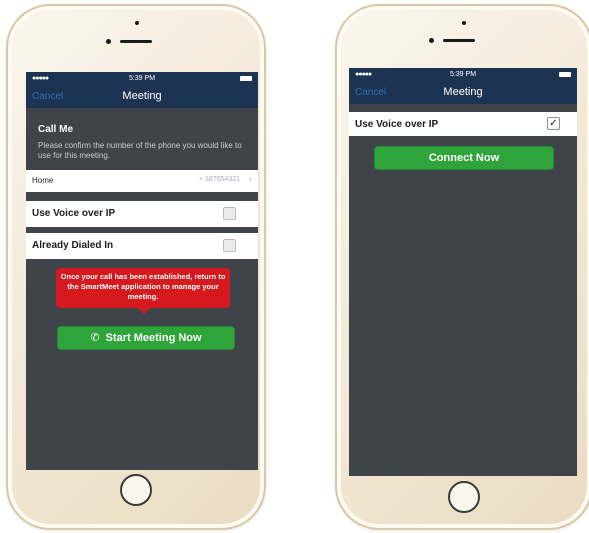 This screenshot has height=533, width=589. What do you see at coordinates (144, 311) in the screenshot?
I see `tooltip-arrow` at bounding box center [144, 311].